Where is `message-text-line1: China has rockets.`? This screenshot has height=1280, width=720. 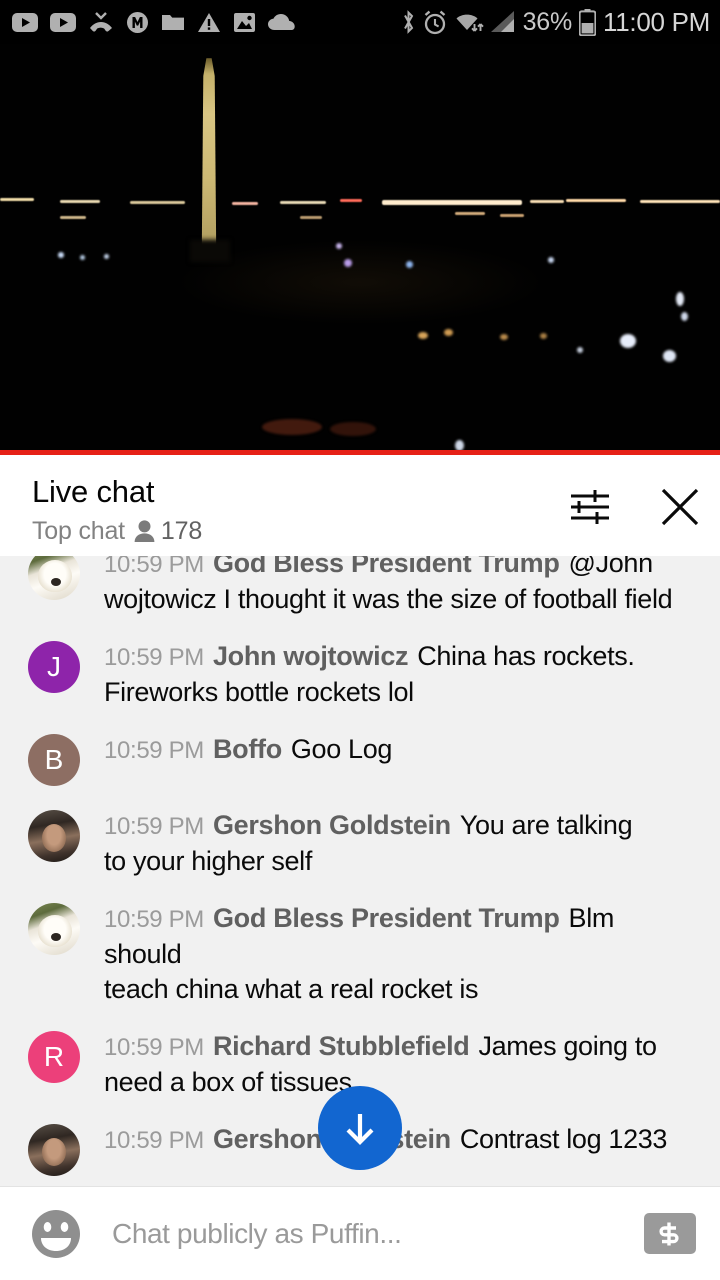 message-text-line1: China has rockets. is located at coordinates (526, 656).